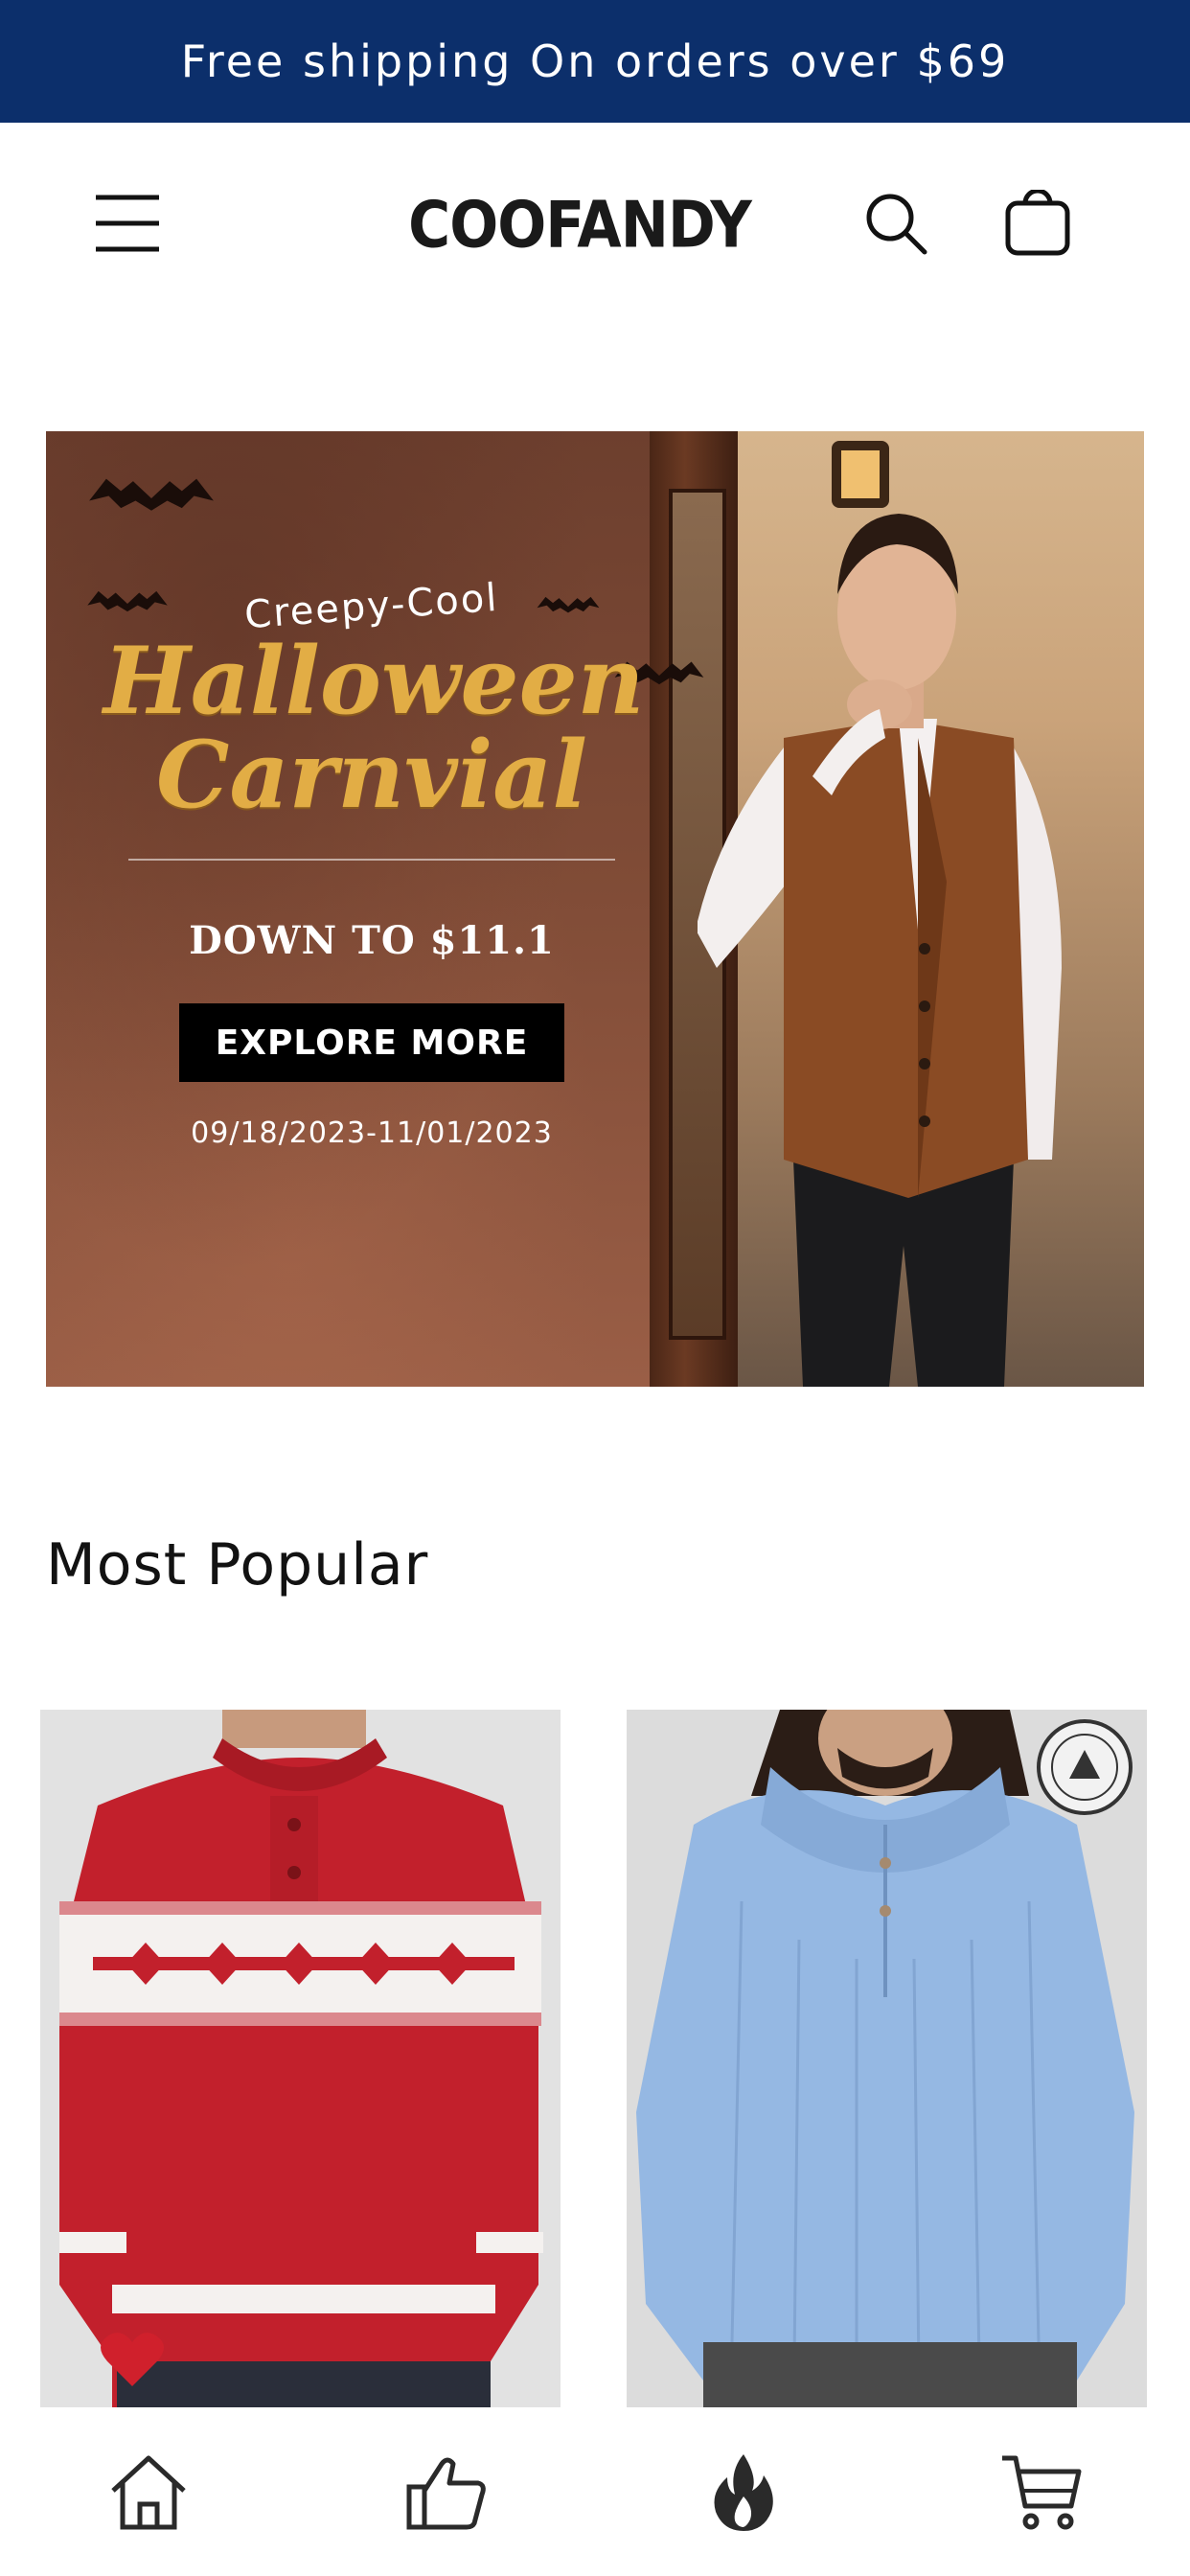  I want to click on bottom-navigation, so click(595, 2491).